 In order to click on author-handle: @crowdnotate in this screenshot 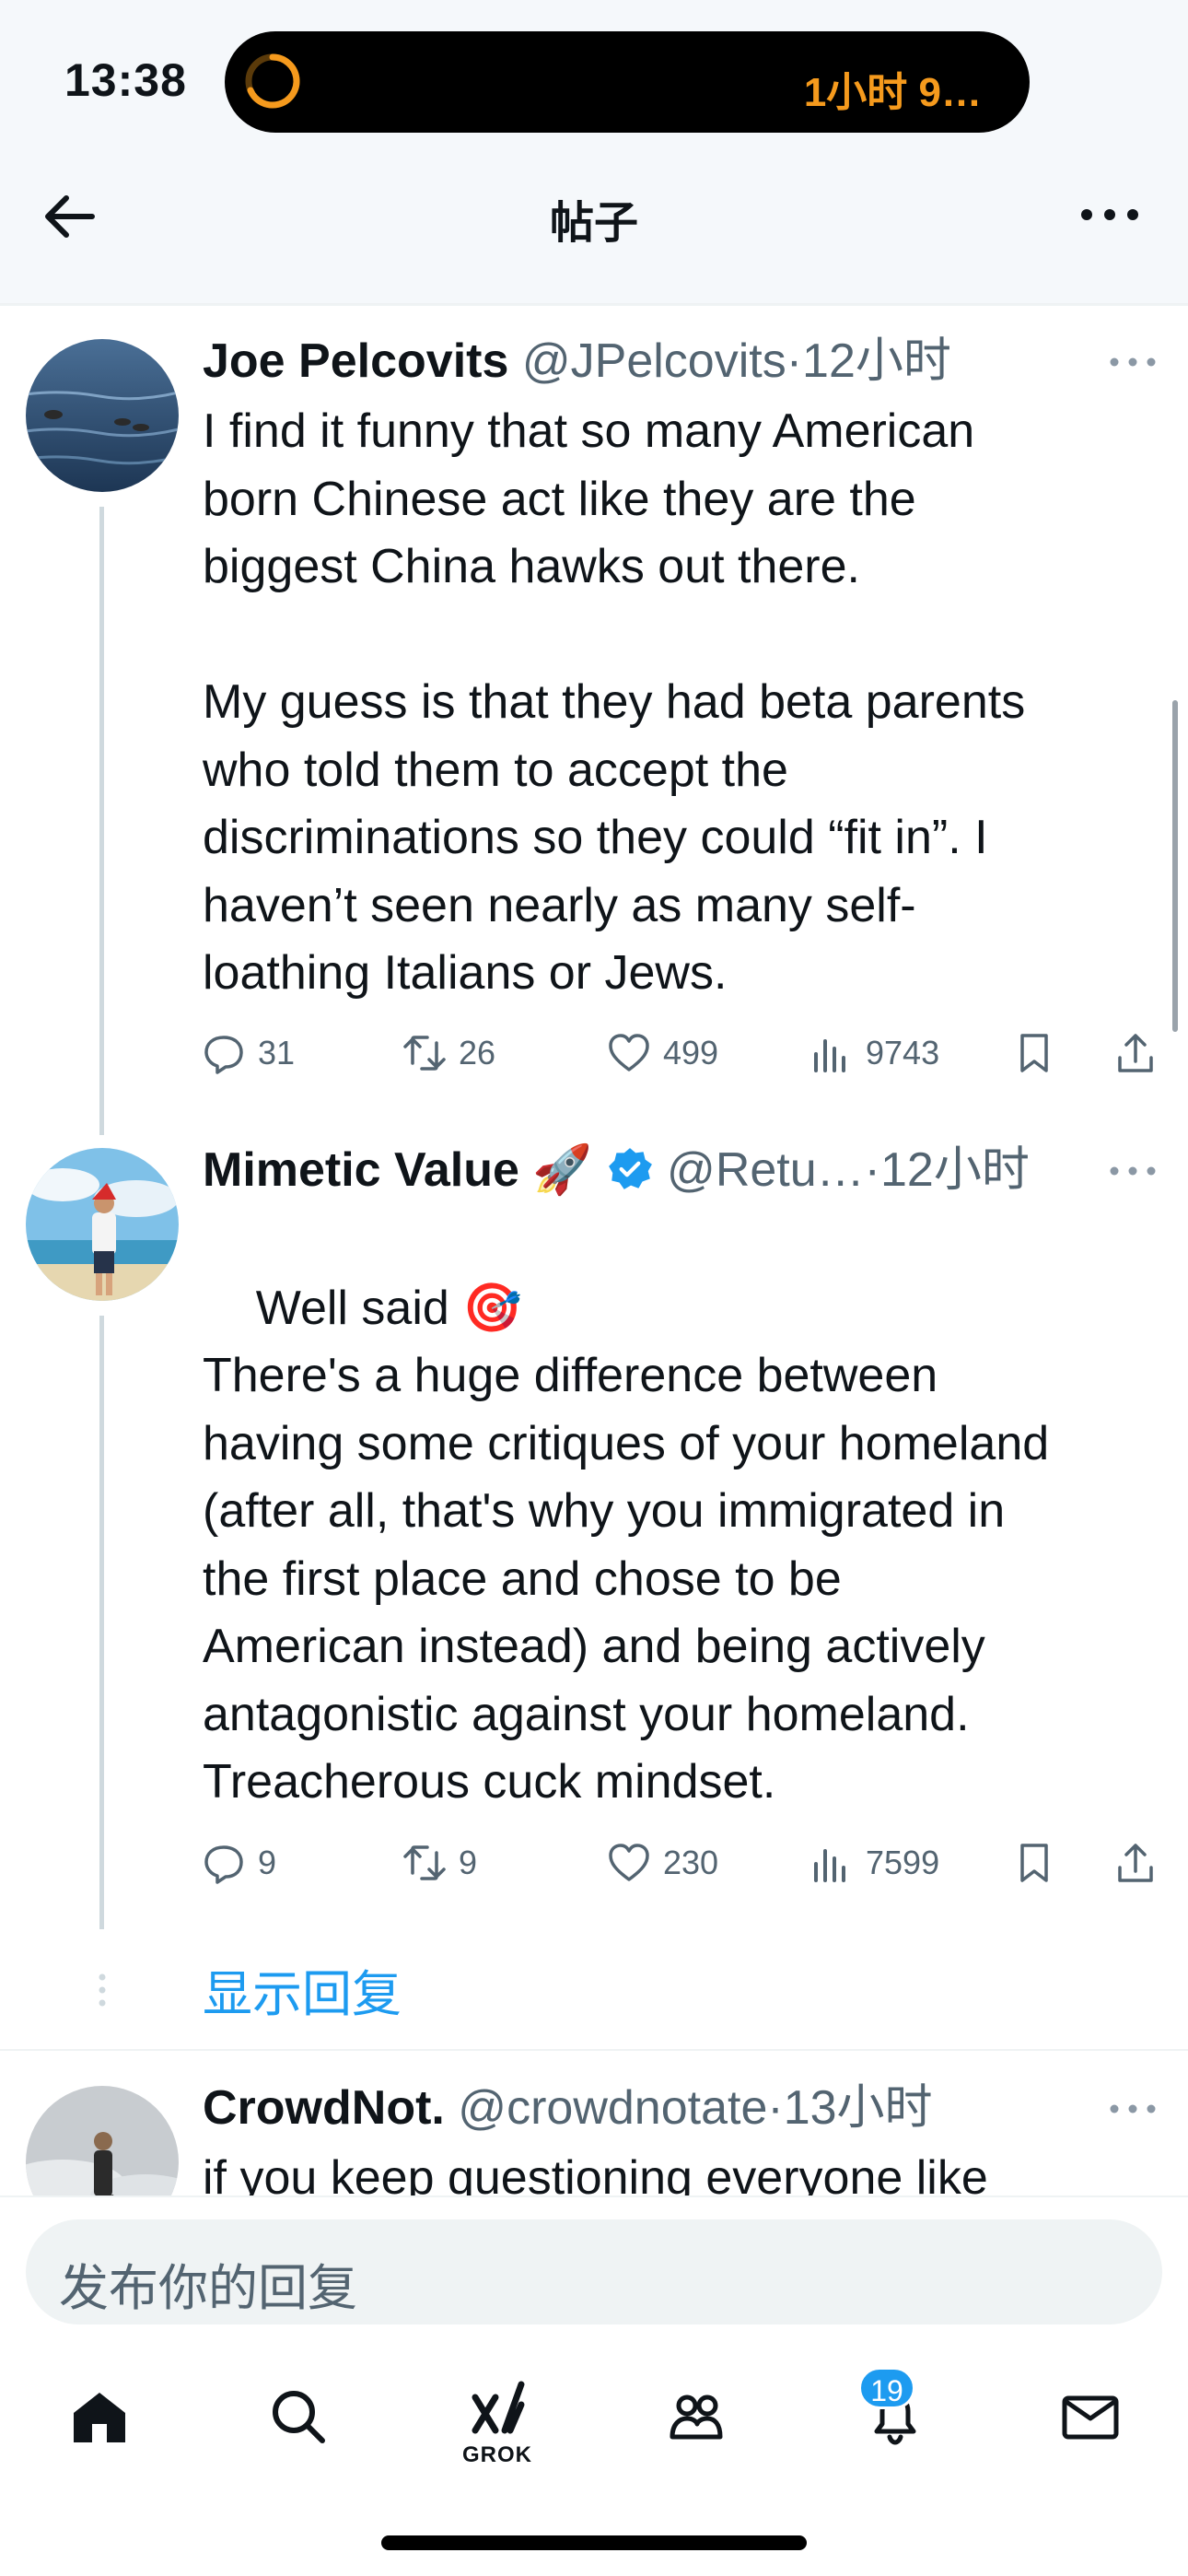, I will do `click(612, 2108)`.